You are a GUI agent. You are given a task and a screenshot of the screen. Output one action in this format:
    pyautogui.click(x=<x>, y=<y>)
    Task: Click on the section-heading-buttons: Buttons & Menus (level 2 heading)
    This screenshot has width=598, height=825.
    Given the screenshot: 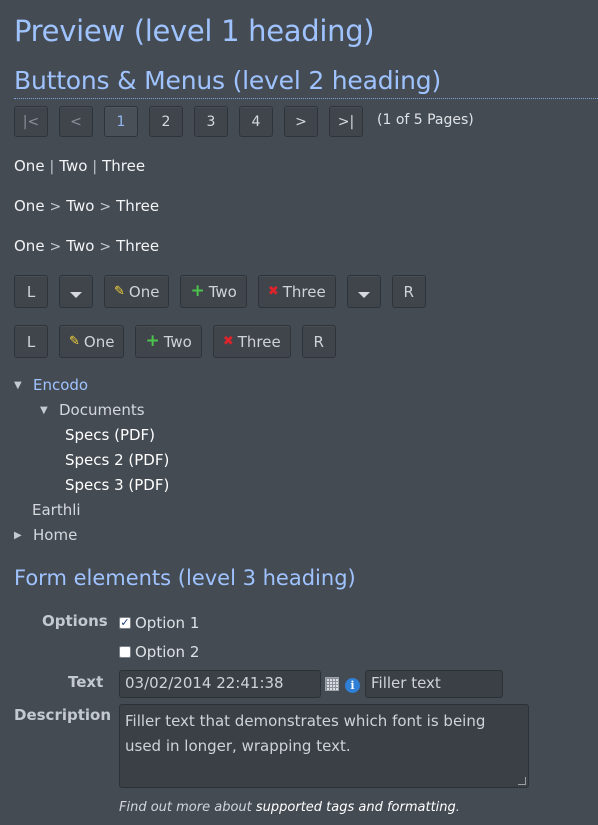 What is the action you would take?
    pyautogui.click(x=306, y=82)
    